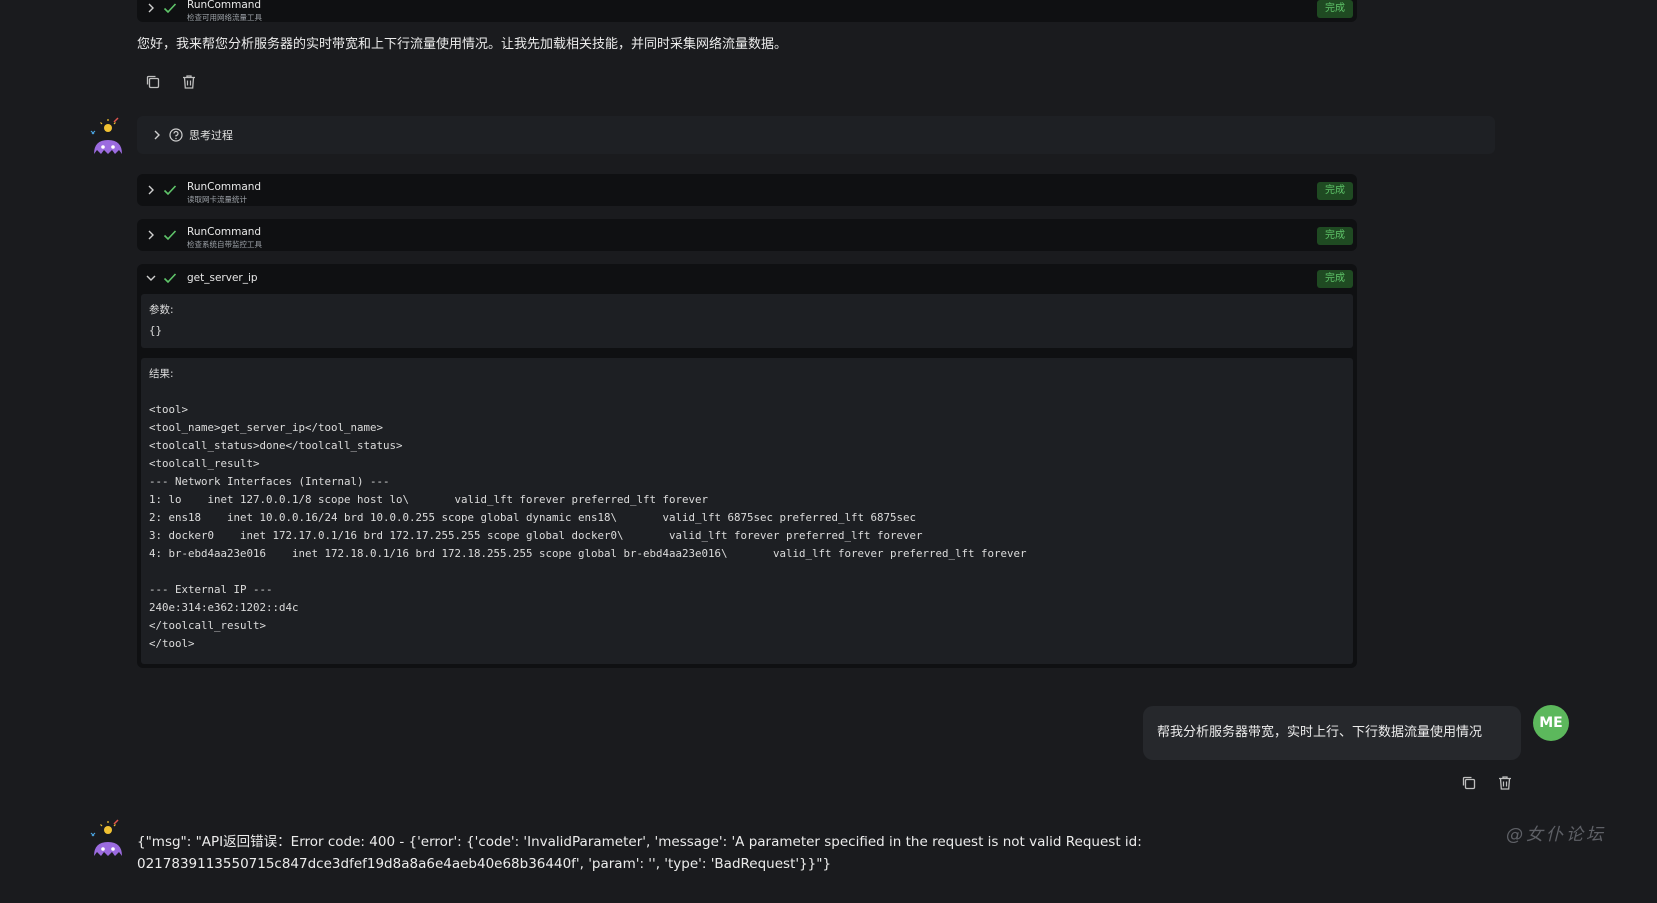 The height and width of the screenshot is (903, 1657). What do you see at coordinates (816, 135) in the screenshot?
I see `thinking-process-toggle: 思考过程` at bounding box center [816, 135].